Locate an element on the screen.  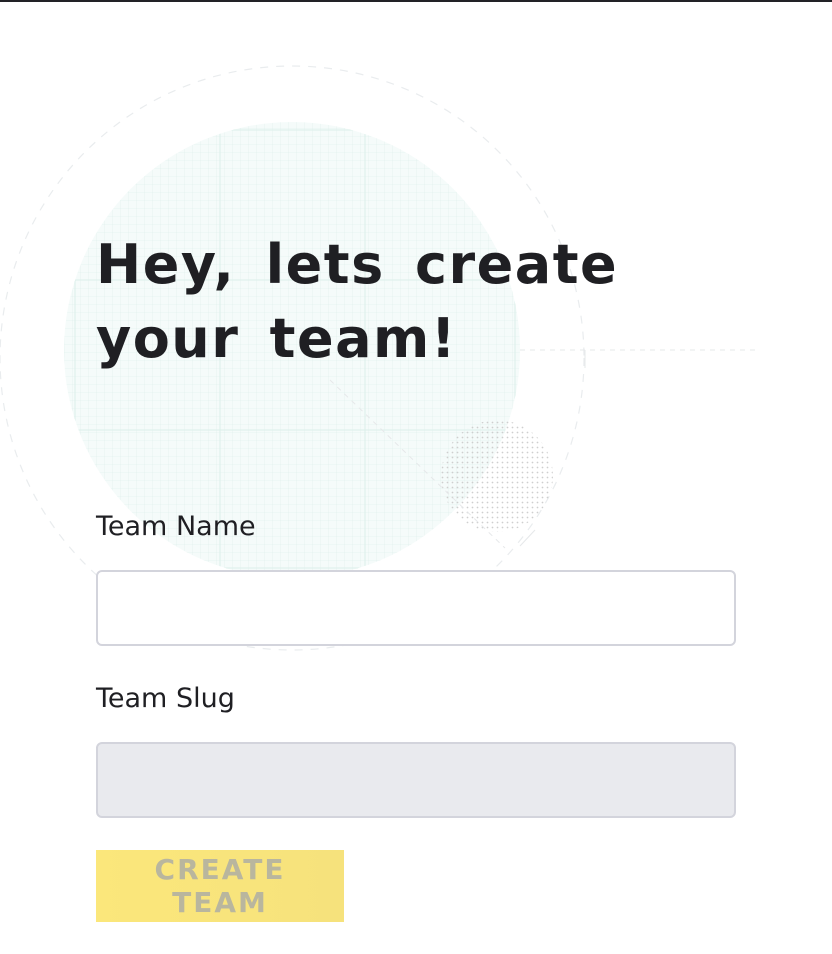
team-slug-label: Team Slug is located at coordinates (165, 698).